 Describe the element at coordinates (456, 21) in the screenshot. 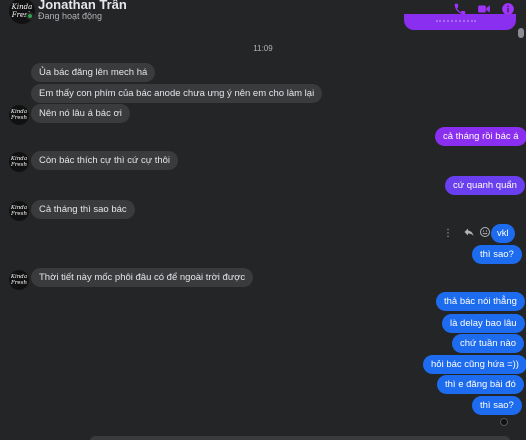

I see `partial-bubble-text` at that location.